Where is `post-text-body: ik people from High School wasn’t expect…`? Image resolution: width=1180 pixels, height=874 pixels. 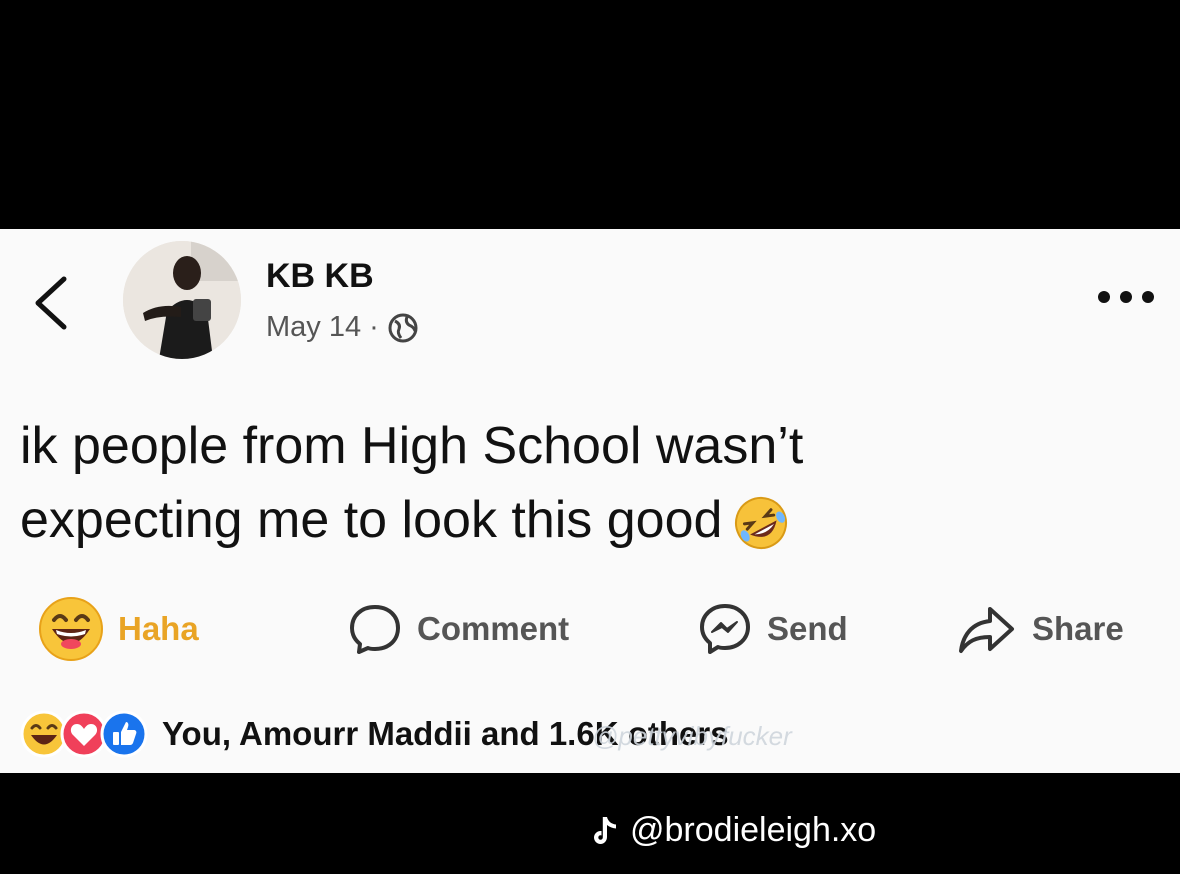 post-text-body: ik people from High School wasn’t expect… is located at coordinates (412, 483).